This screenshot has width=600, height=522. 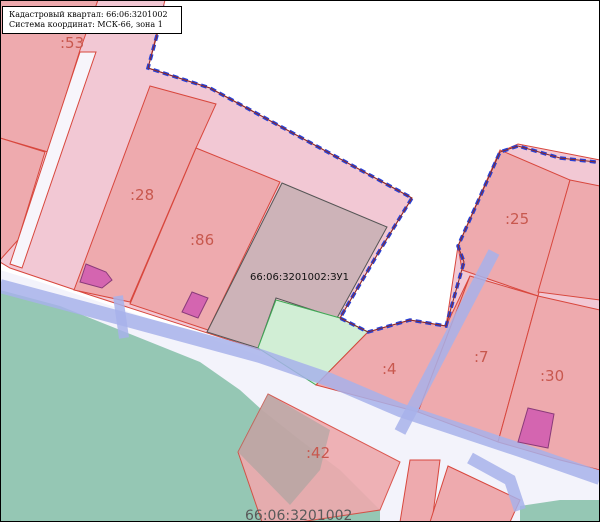 I want to click on parcel-label-30: :30, so click(x=552, y=376).